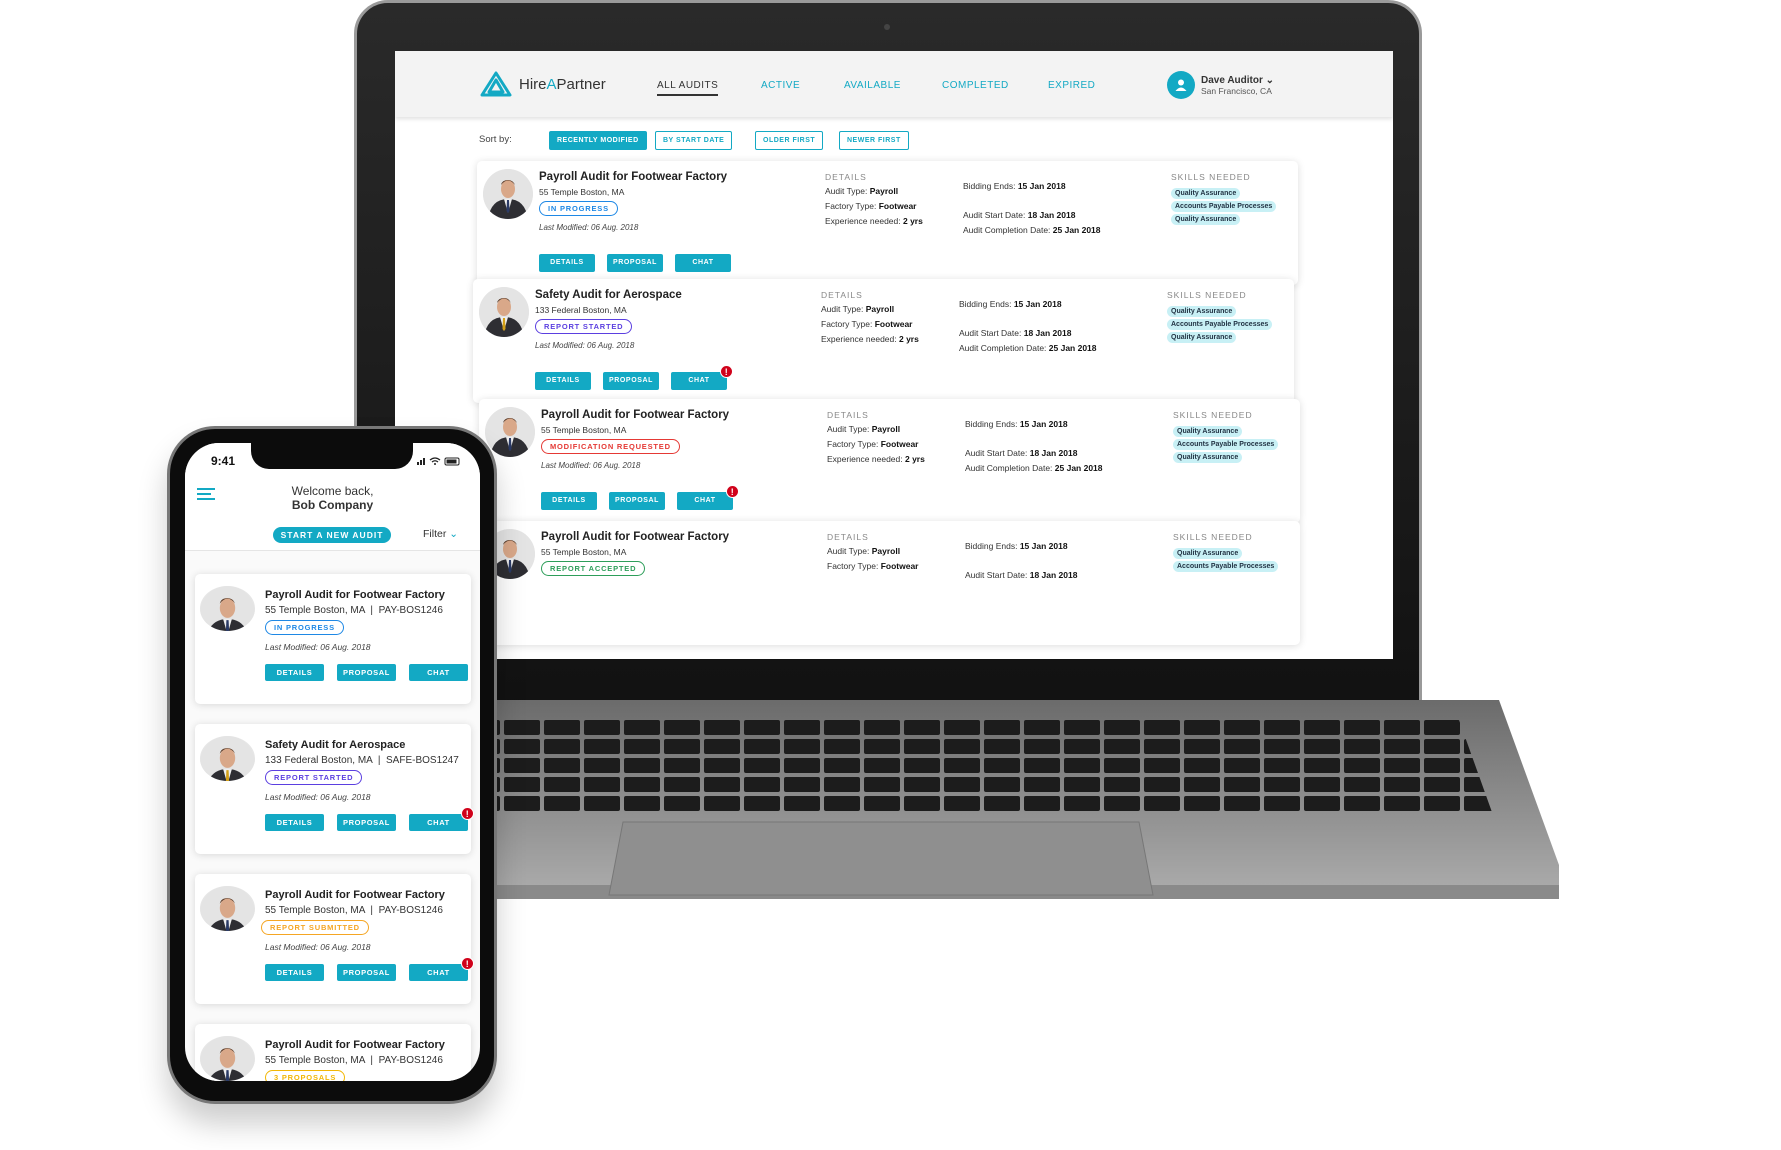  I want to click on brand-logo: HireAPartner, so click(542, 84).